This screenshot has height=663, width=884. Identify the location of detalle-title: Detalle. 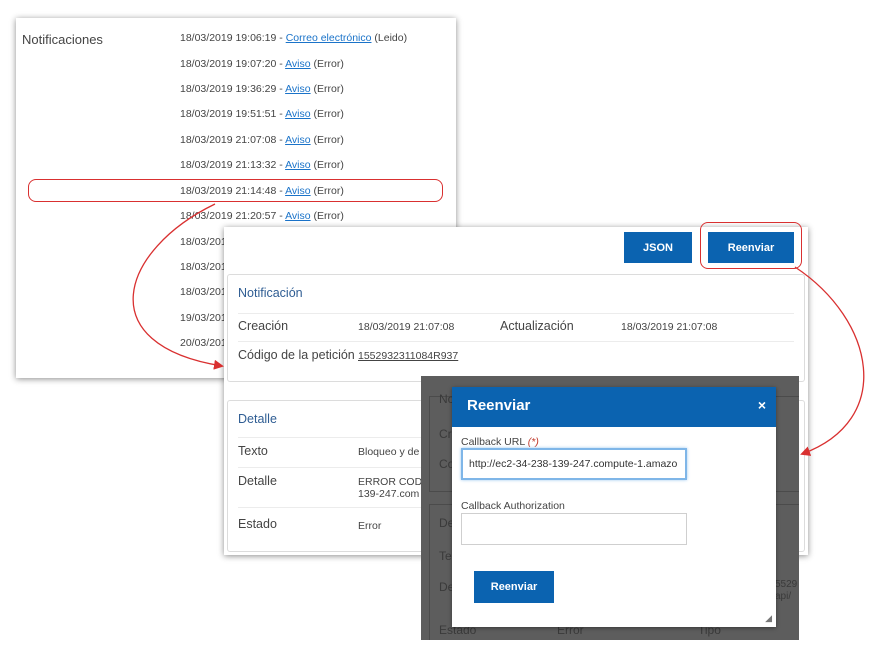
(257, 419).